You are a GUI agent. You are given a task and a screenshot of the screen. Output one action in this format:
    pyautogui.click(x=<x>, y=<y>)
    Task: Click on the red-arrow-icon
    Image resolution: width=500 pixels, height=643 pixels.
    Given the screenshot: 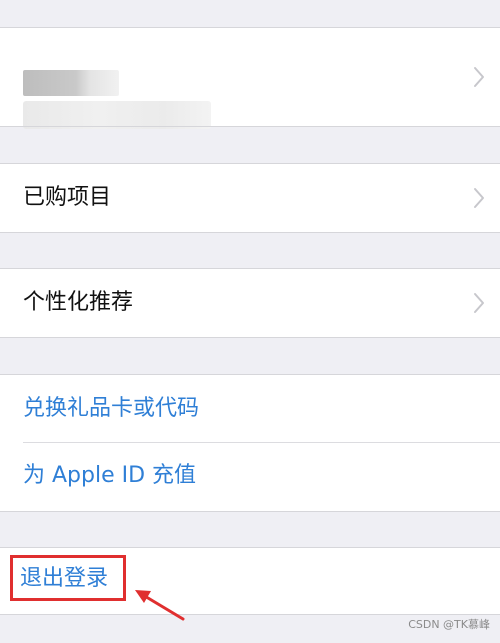 What is the action you would take?
    pyautogui.click(x=160, y=605)
    